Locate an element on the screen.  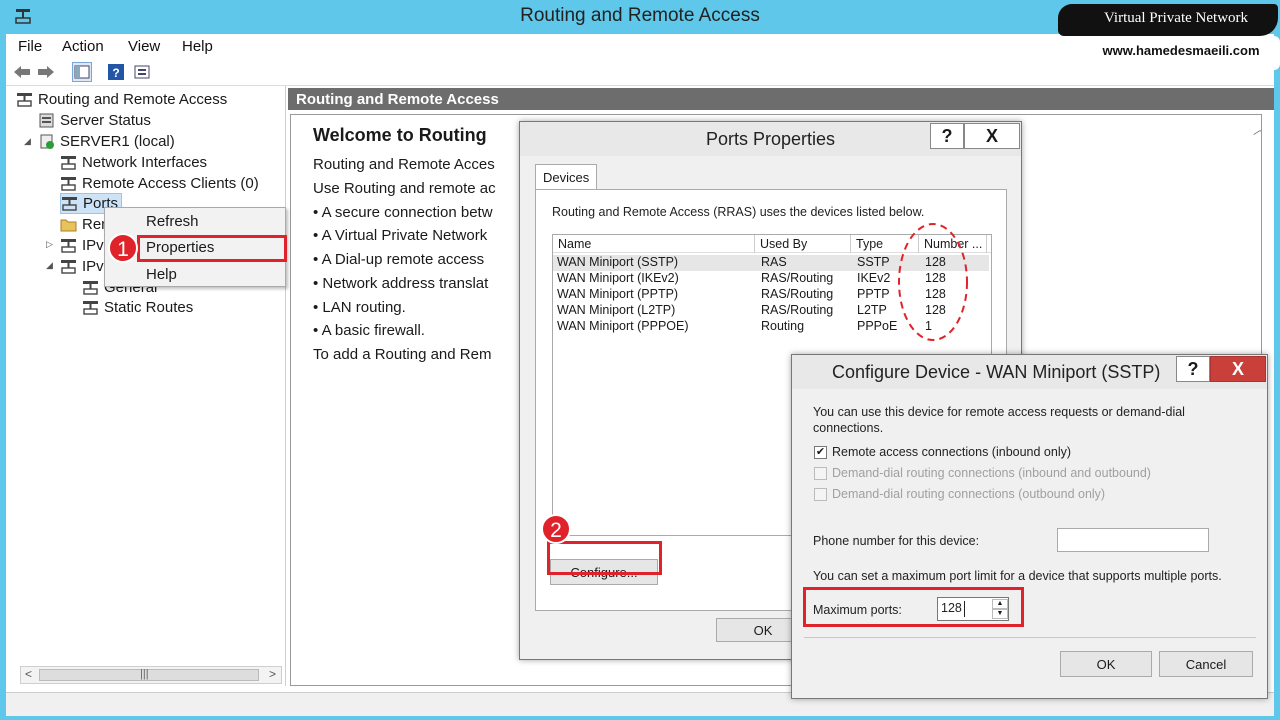
cell-name: WAN Miniport (SSTP) is located at coordinates (618, 262).